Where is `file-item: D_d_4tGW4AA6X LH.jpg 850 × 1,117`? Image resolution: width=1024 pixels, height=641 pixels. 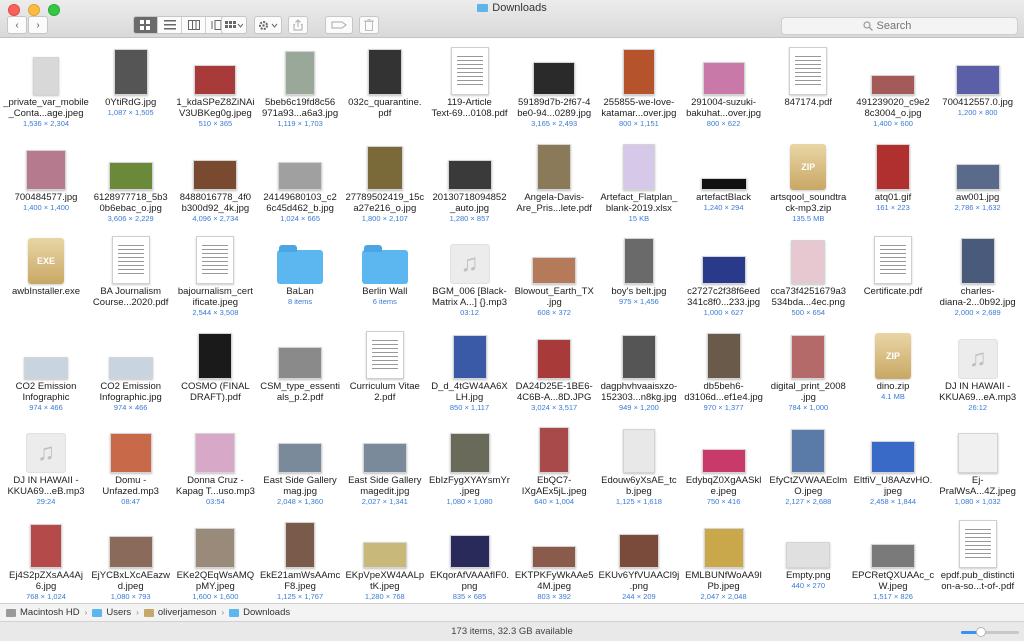 file-item: D_d_4tGW4AA6X LH.jpg 850 × 1,117 is located at coordinates (470, 369).